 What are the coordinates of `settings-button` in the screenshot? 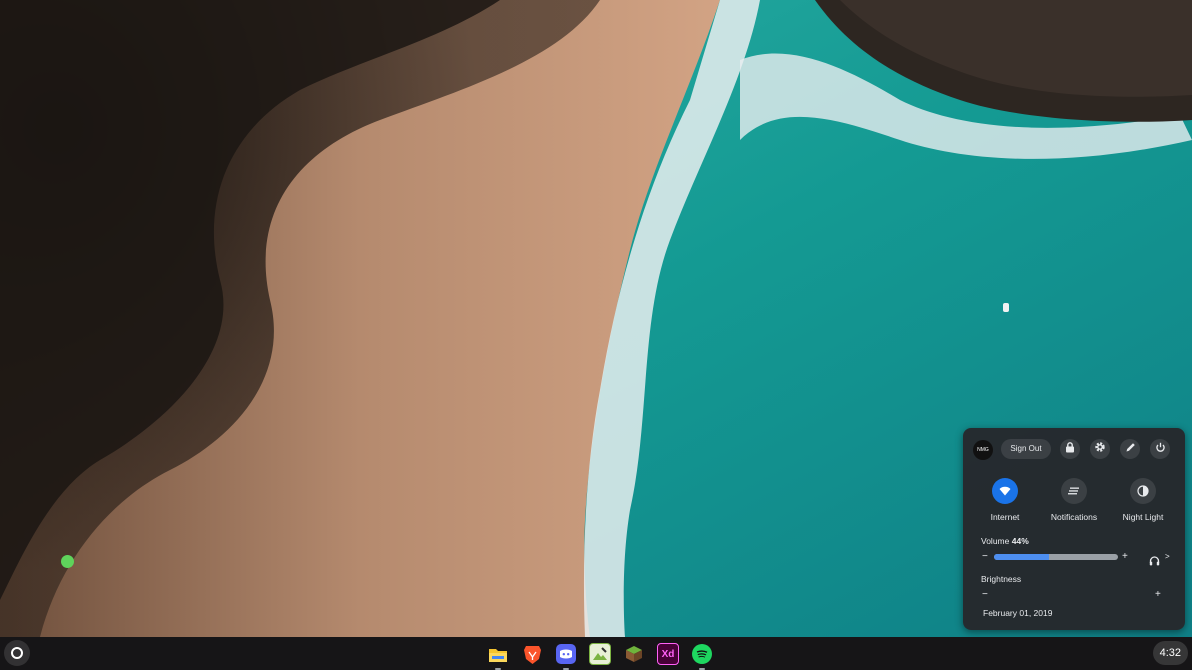 It's located at (1100, 449).